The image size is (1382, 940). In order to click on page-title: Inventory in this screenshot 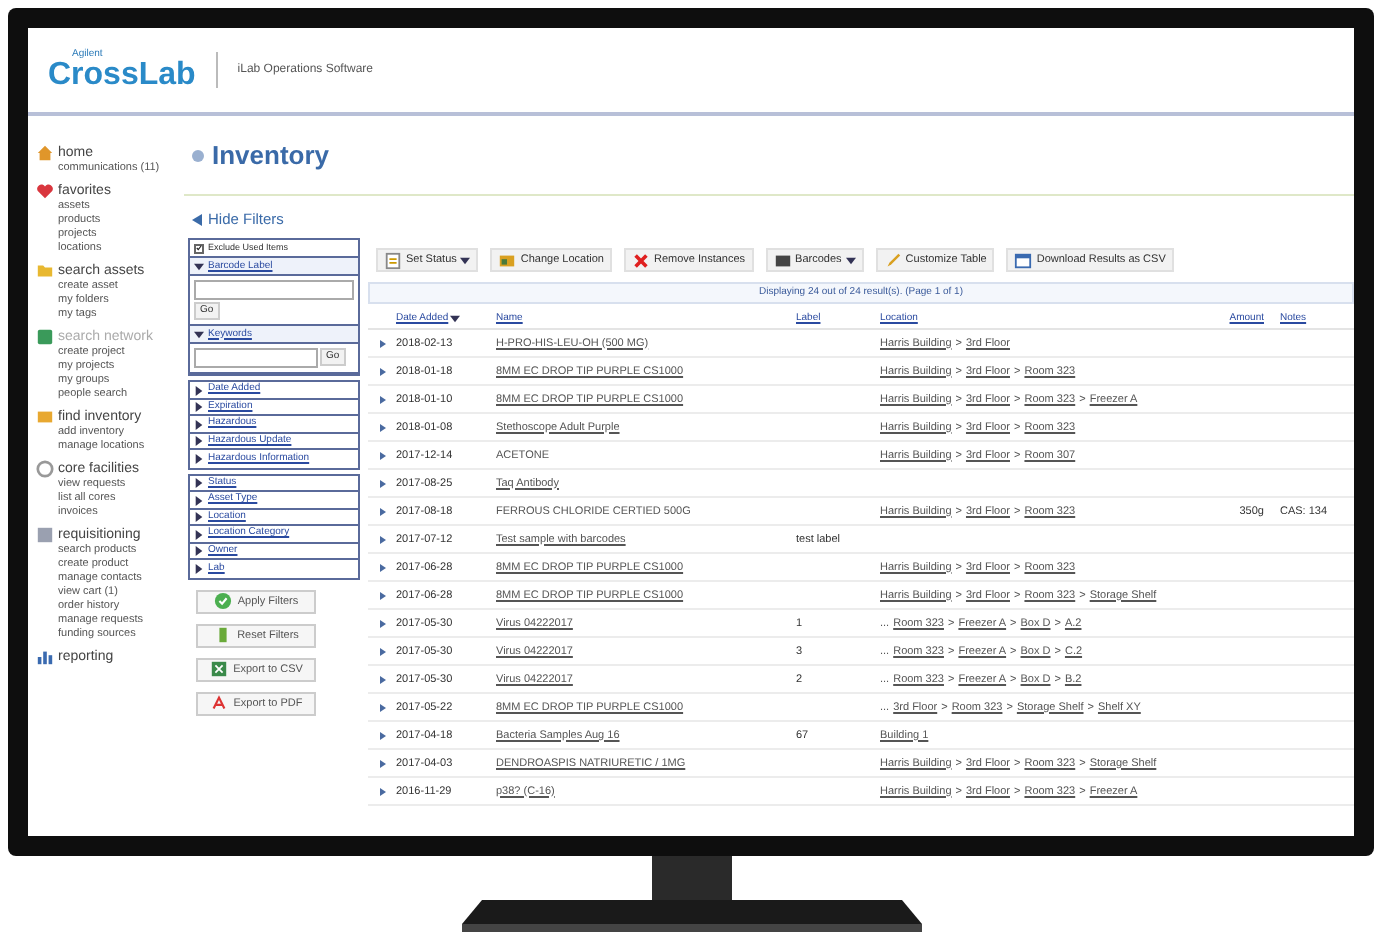, I will do `click(271, 155)`.